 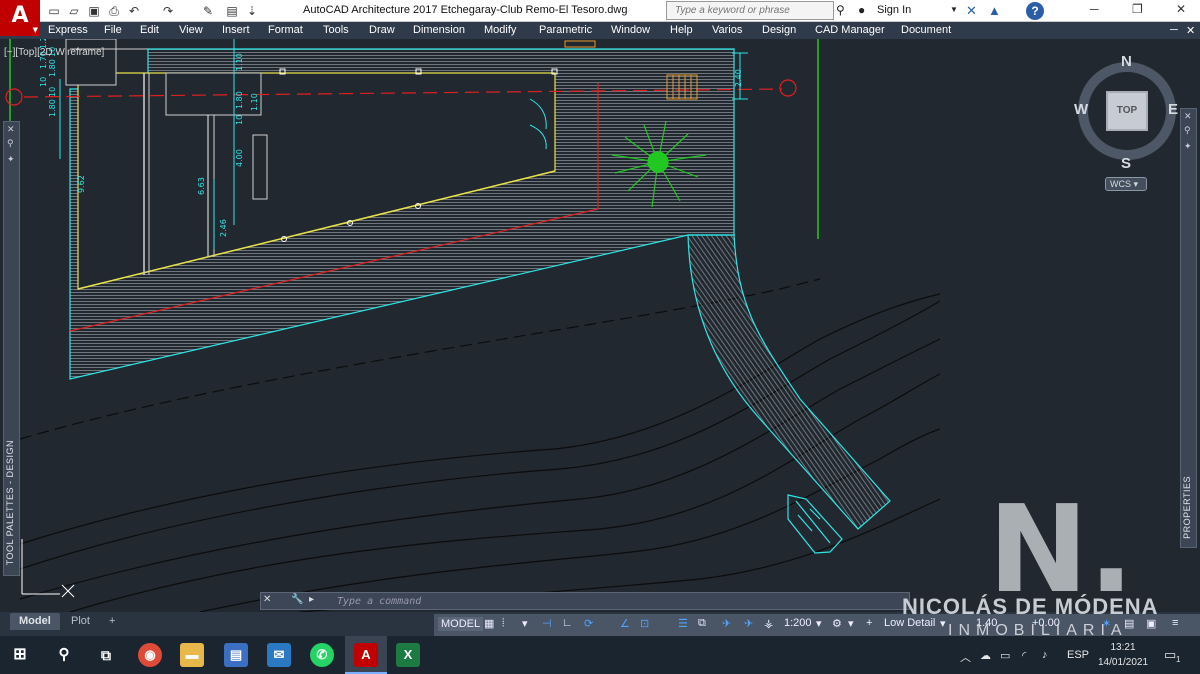 I want to click on menu-help: Help, so click(x=681, y=30).